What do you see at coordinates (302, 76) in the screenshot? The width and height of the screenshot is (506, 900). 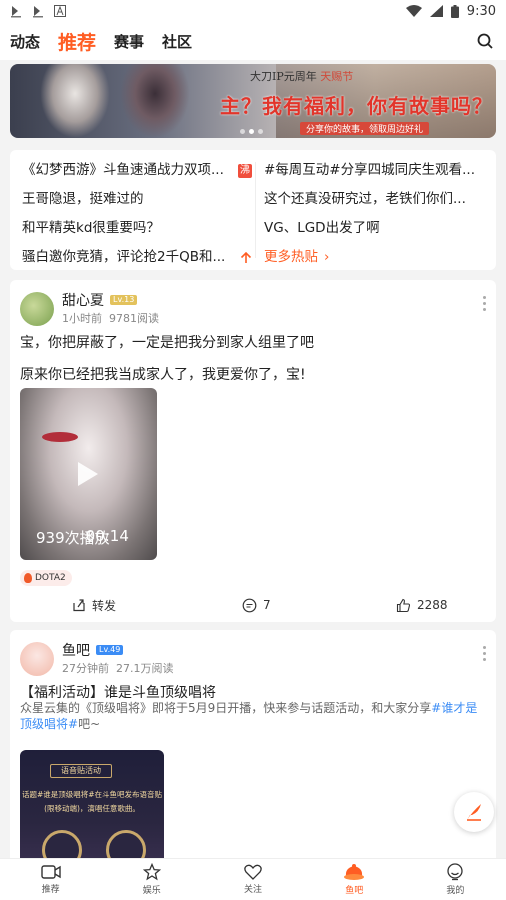 I see `banner-top-text: 大刀IP元周年 天赐节` at bounding box center [302, 76].